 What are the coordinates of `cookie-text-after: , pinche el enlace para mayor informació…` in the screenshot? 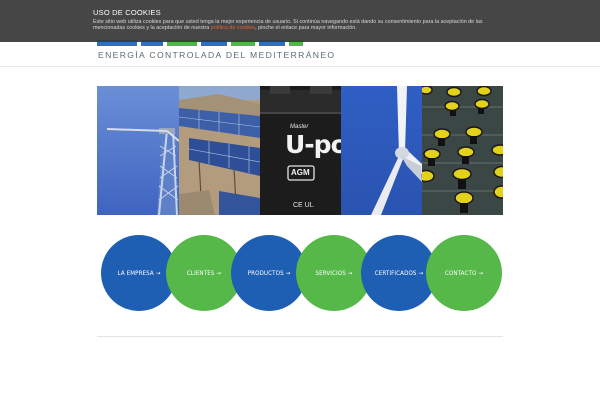 It's located at (306, 28).